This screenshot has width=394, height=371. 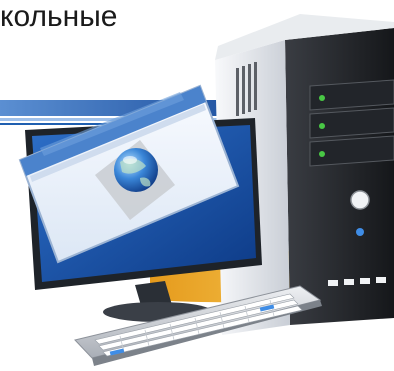 What do you see at coordinates (360, 232) in the screenshot?
I see `power-led` at bounding box center [360, 232].